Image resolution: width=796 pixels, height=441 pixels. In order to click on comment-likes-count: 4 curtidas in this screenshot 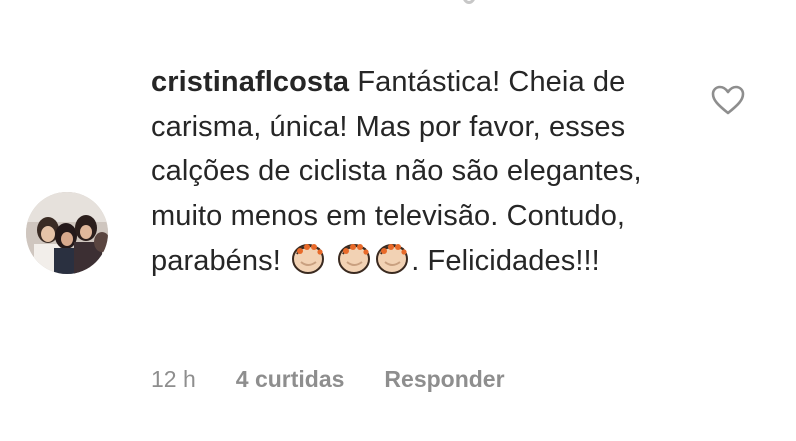, I will do `click(290, 379)`.